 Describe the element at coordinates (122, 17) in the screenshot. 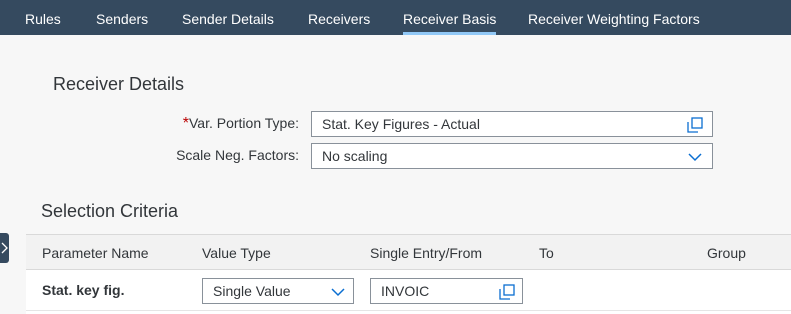

I see `tab-senders: Senders` at that location.